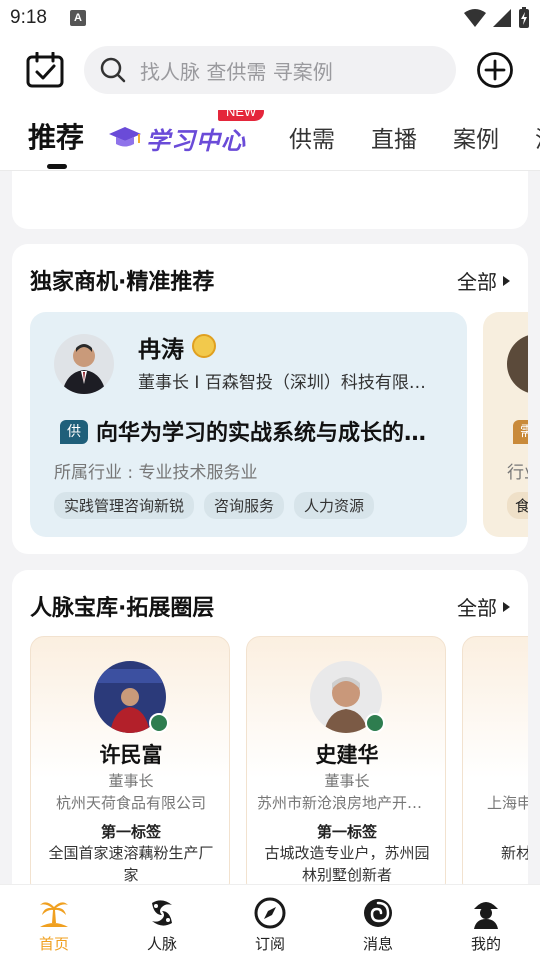 Image resolution: width=540 pixels, height=960 pixels. I want to click on tabbar-contacts: 人脉, so click(162, 922).